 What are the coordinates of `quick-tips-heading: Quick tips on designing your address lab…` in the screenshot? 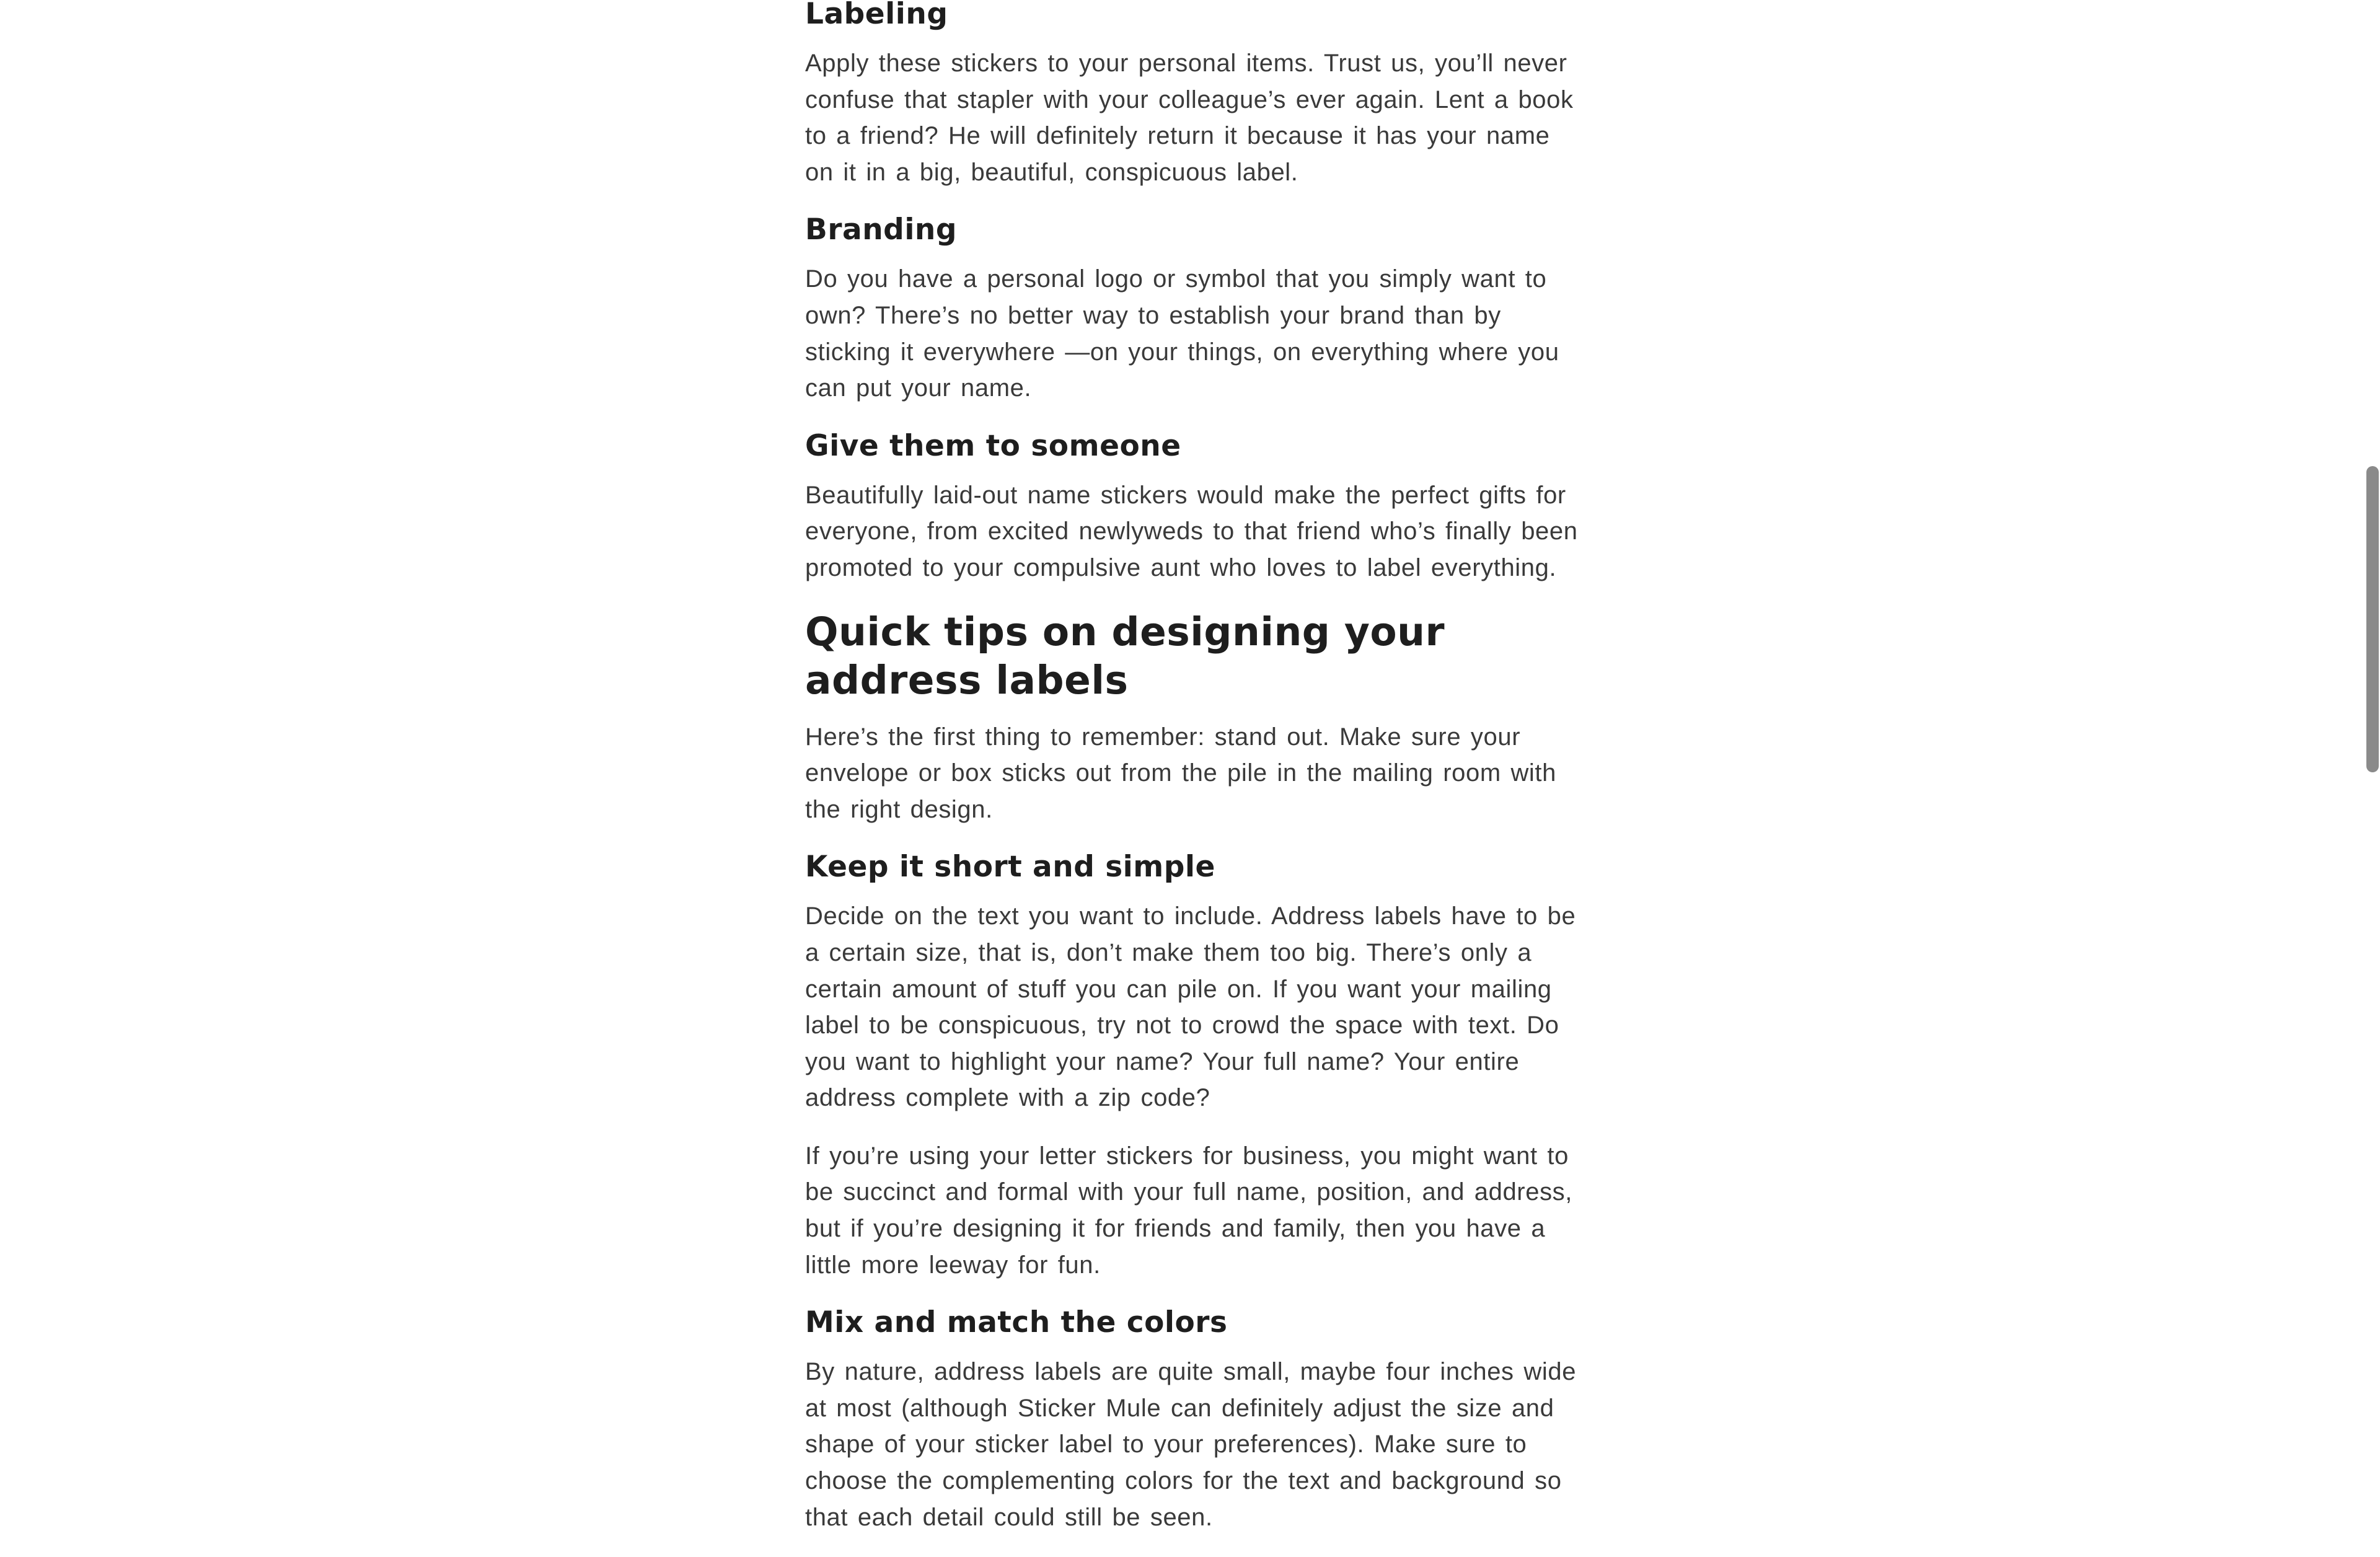 It's located at (1125, 656).